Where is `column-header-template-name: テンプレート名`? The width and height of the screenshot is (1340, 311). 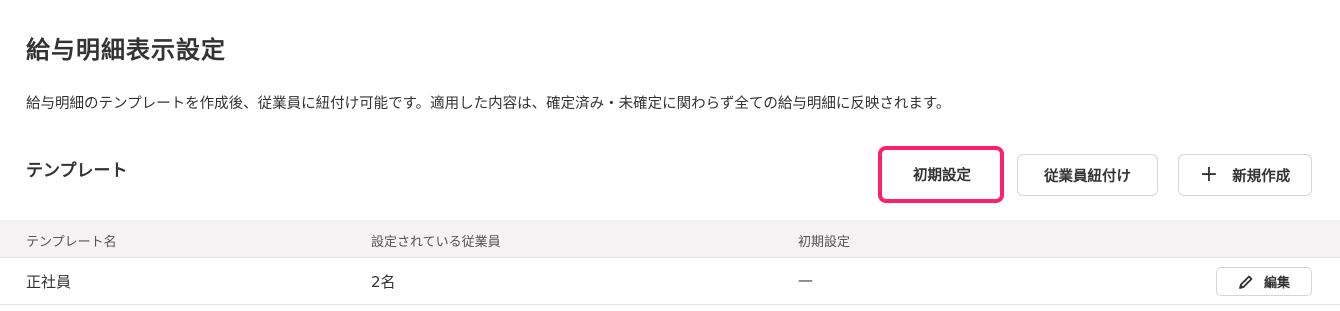 column-header-template-name: テンプレート名 is located at coordinates (71, 242).